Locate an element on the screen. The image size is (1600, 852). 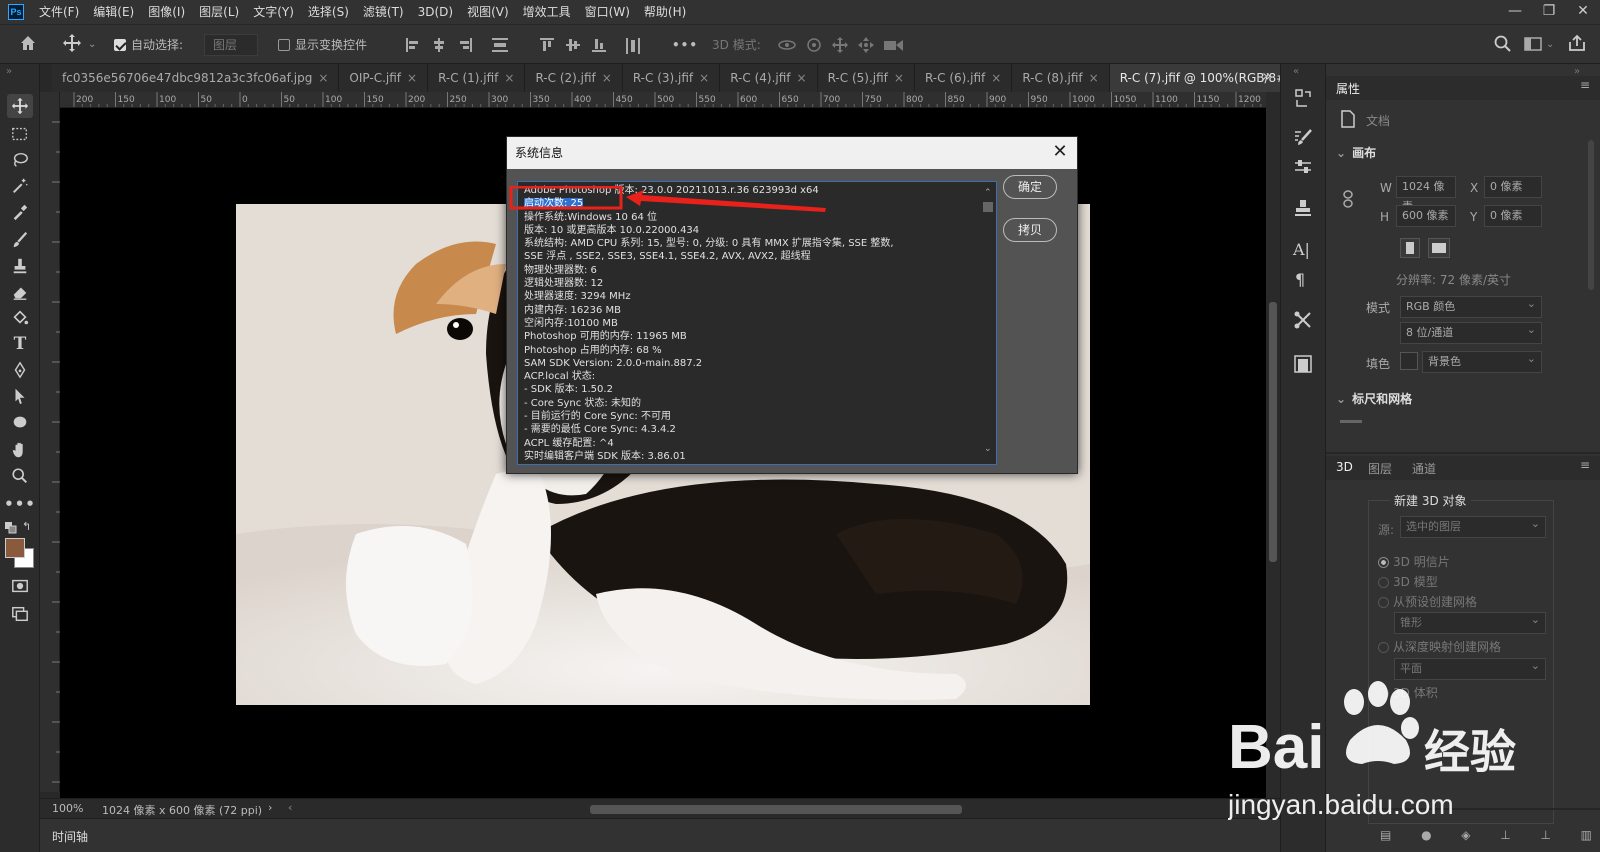
history-icon is located at coordinates (1303, 99).